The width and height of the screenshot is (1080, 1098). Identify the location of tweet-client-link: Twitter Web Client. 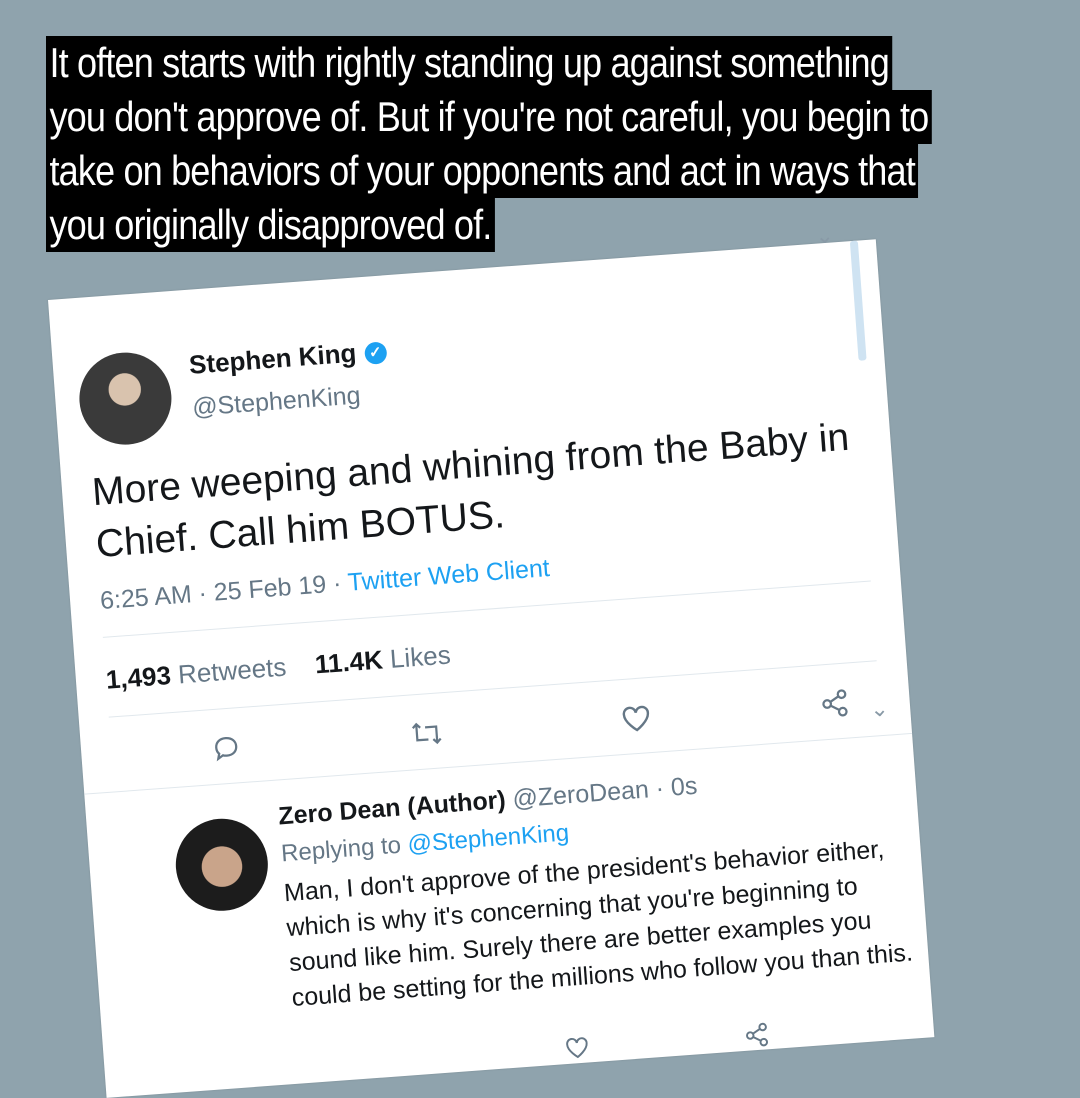
(449, 575).